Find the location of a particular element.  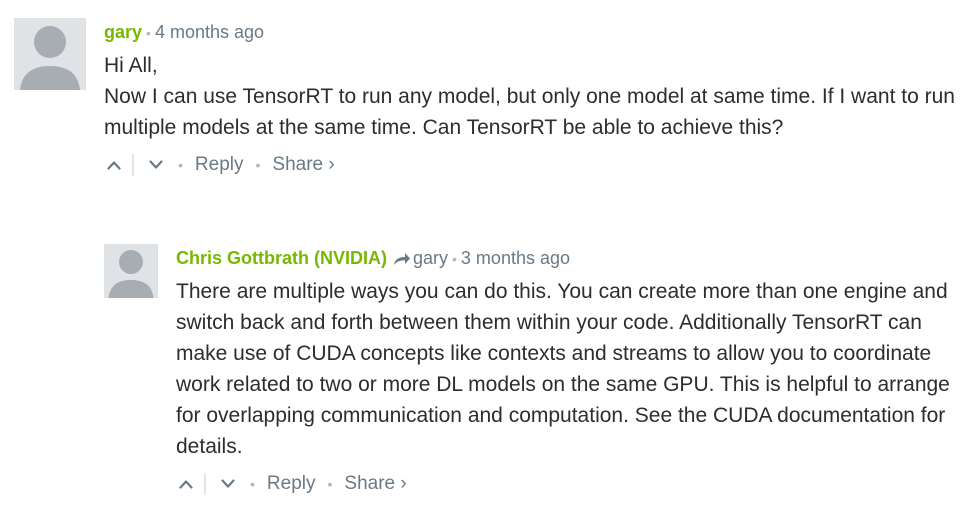

reply-arrow-icon is located at coordinates (402, 259).